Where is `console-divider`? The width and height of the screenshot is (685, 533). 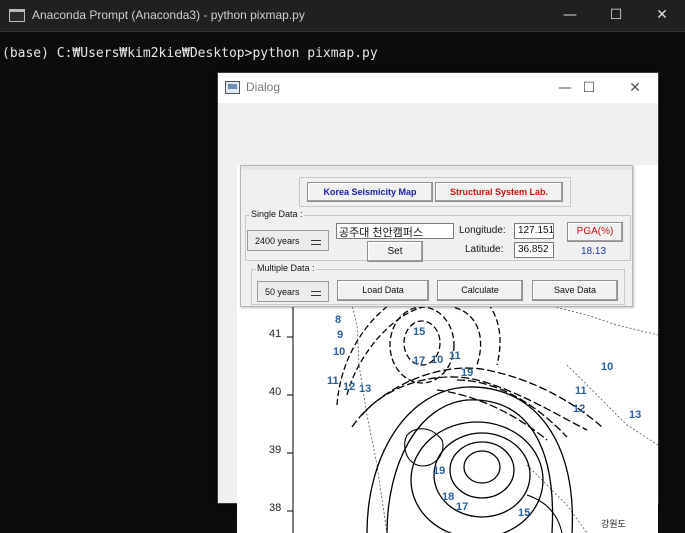
console-divider is located at coordinates (342, 31).